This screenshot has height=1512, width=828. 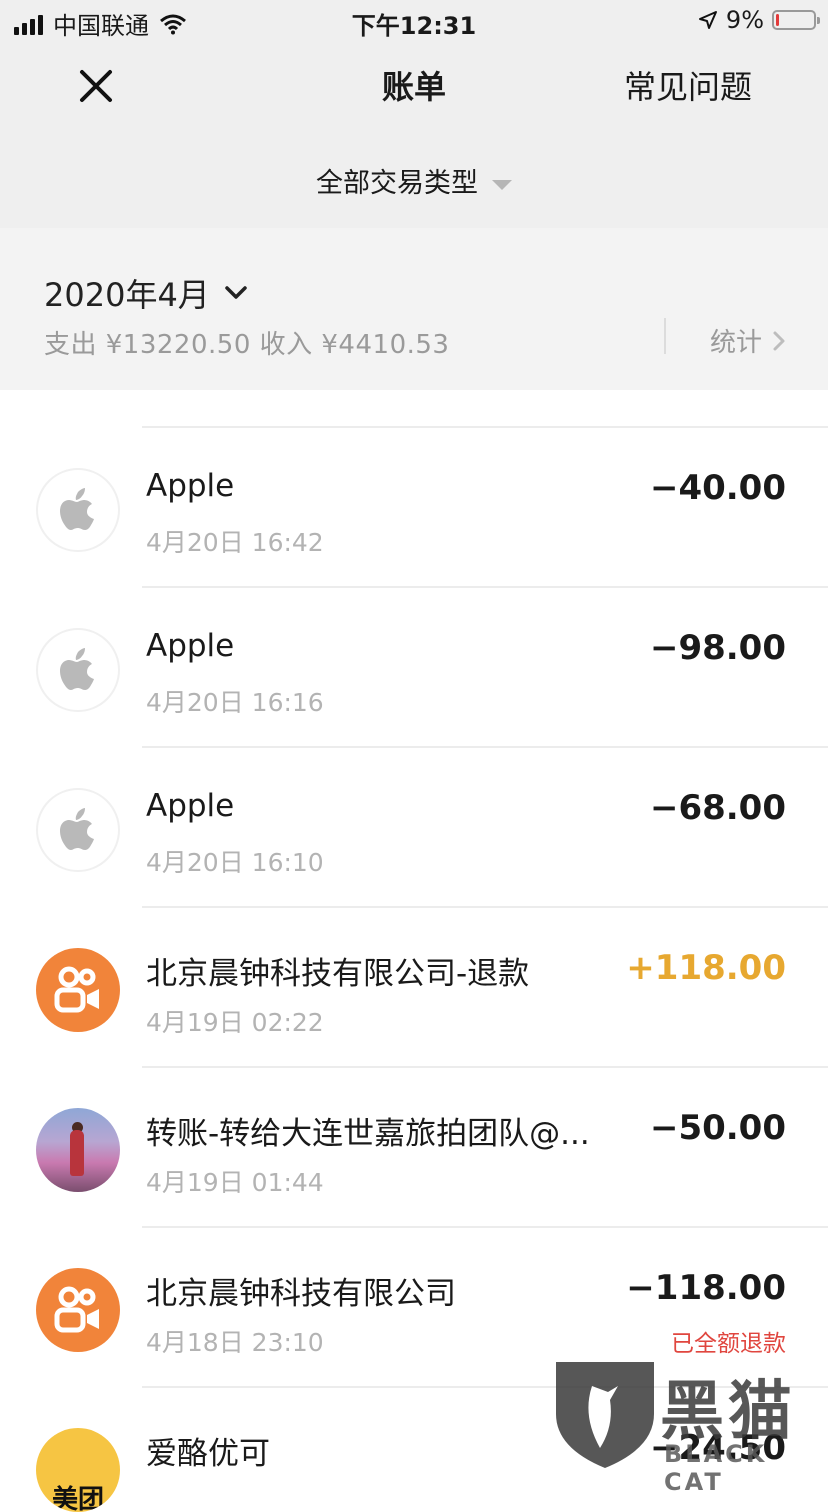 I want to click on month-label: 2020年4月, so click(x=127, y=295).